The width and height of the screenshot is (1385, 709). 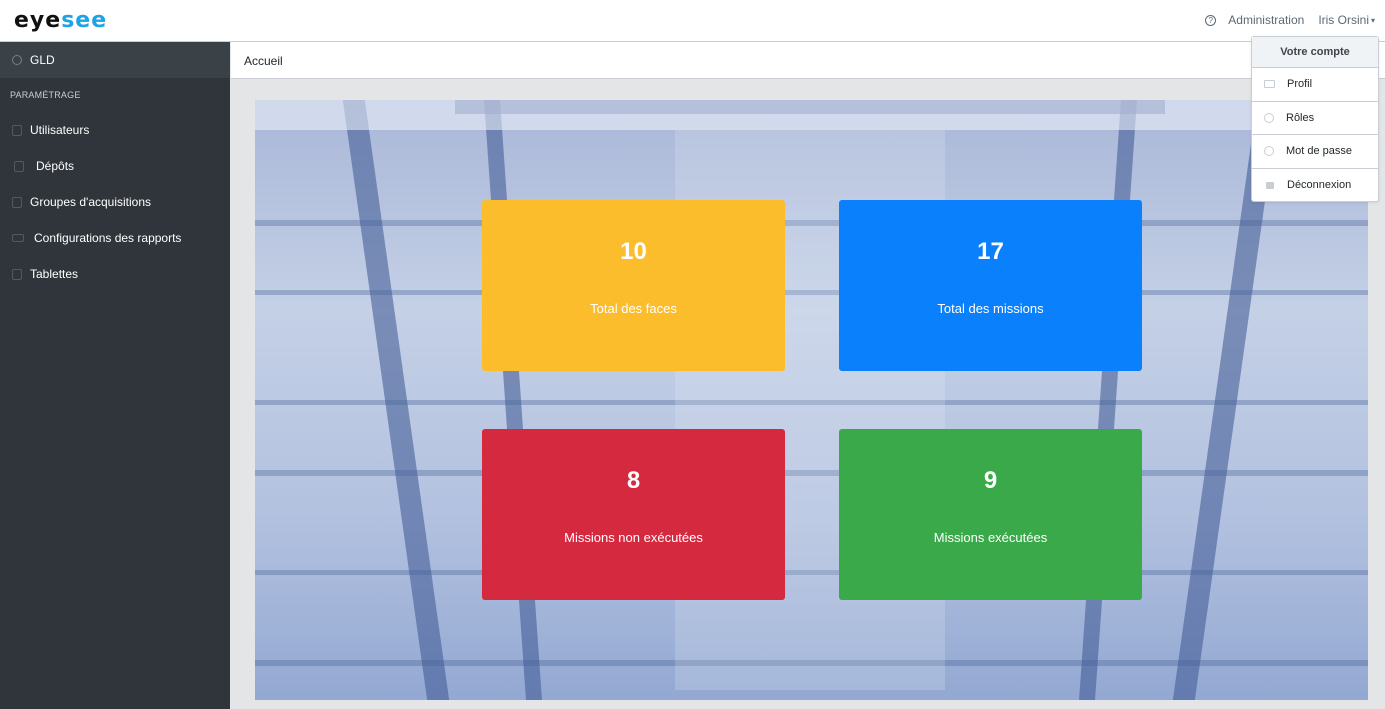 I want to click on breadcrumb-current: Accueil, so click(x=263, y=61).